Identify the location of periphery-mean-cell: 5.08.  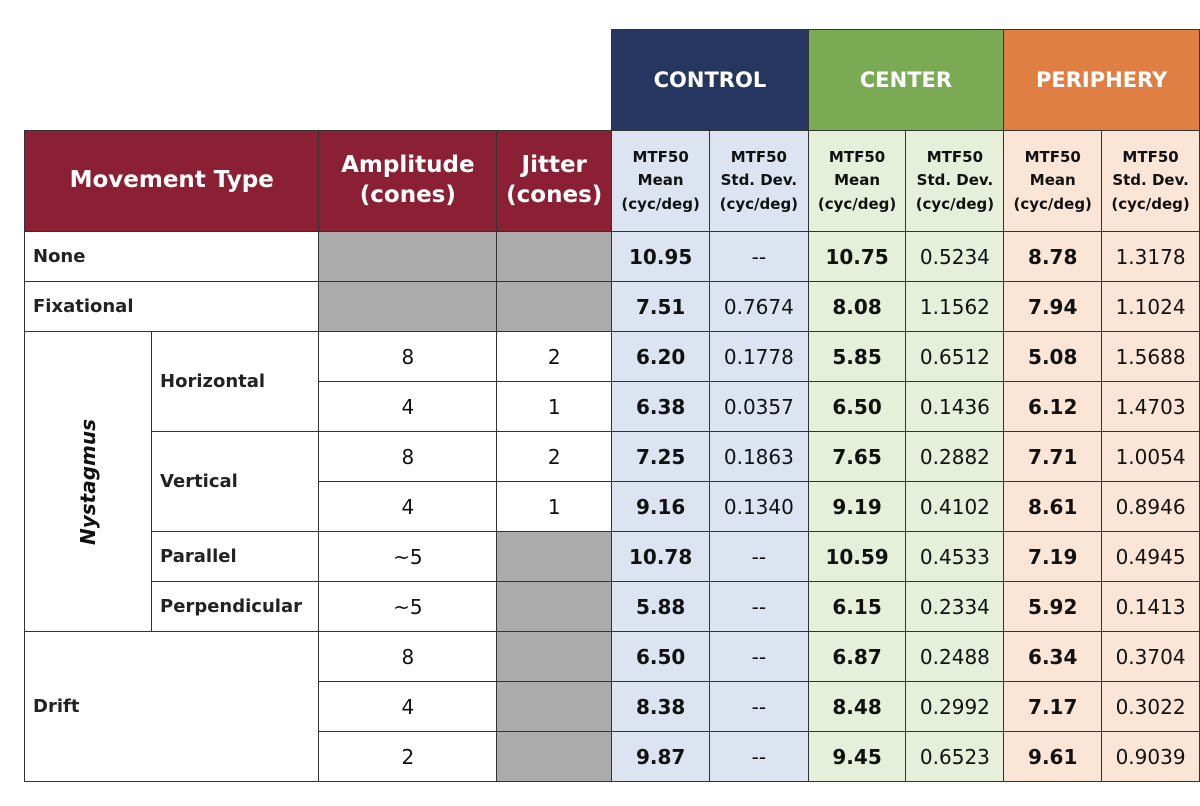
(1053, 356).